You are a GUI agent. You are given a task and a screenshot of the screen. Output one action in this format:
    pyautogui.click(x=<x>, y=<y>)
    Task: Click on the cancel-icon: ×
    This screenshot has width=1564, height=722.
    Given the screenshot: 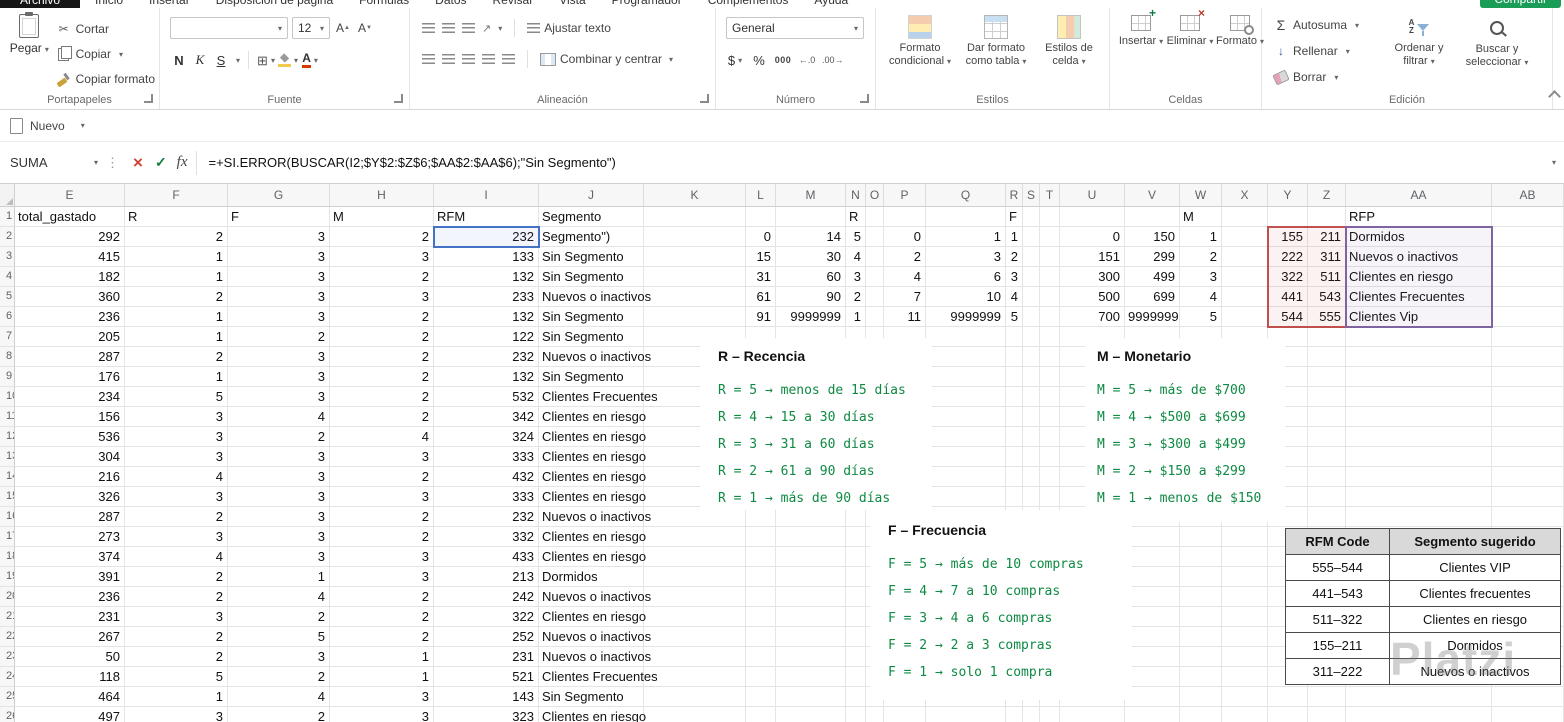 What is the action you would take?
    pyautogui.click(x=138, y=162)
    